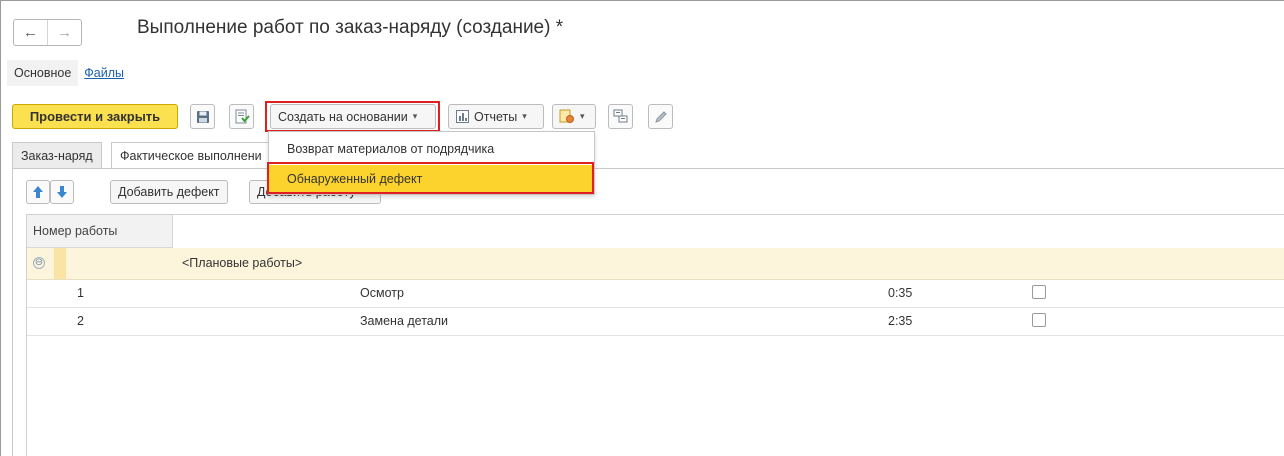 Image resolution: width=1284 pixels, height=456 pixels. Describe the element at coordinates (431, 149) in the screenshot. I see `menu-item-materials-return: Возврат материалов от подрядчика` at that location.